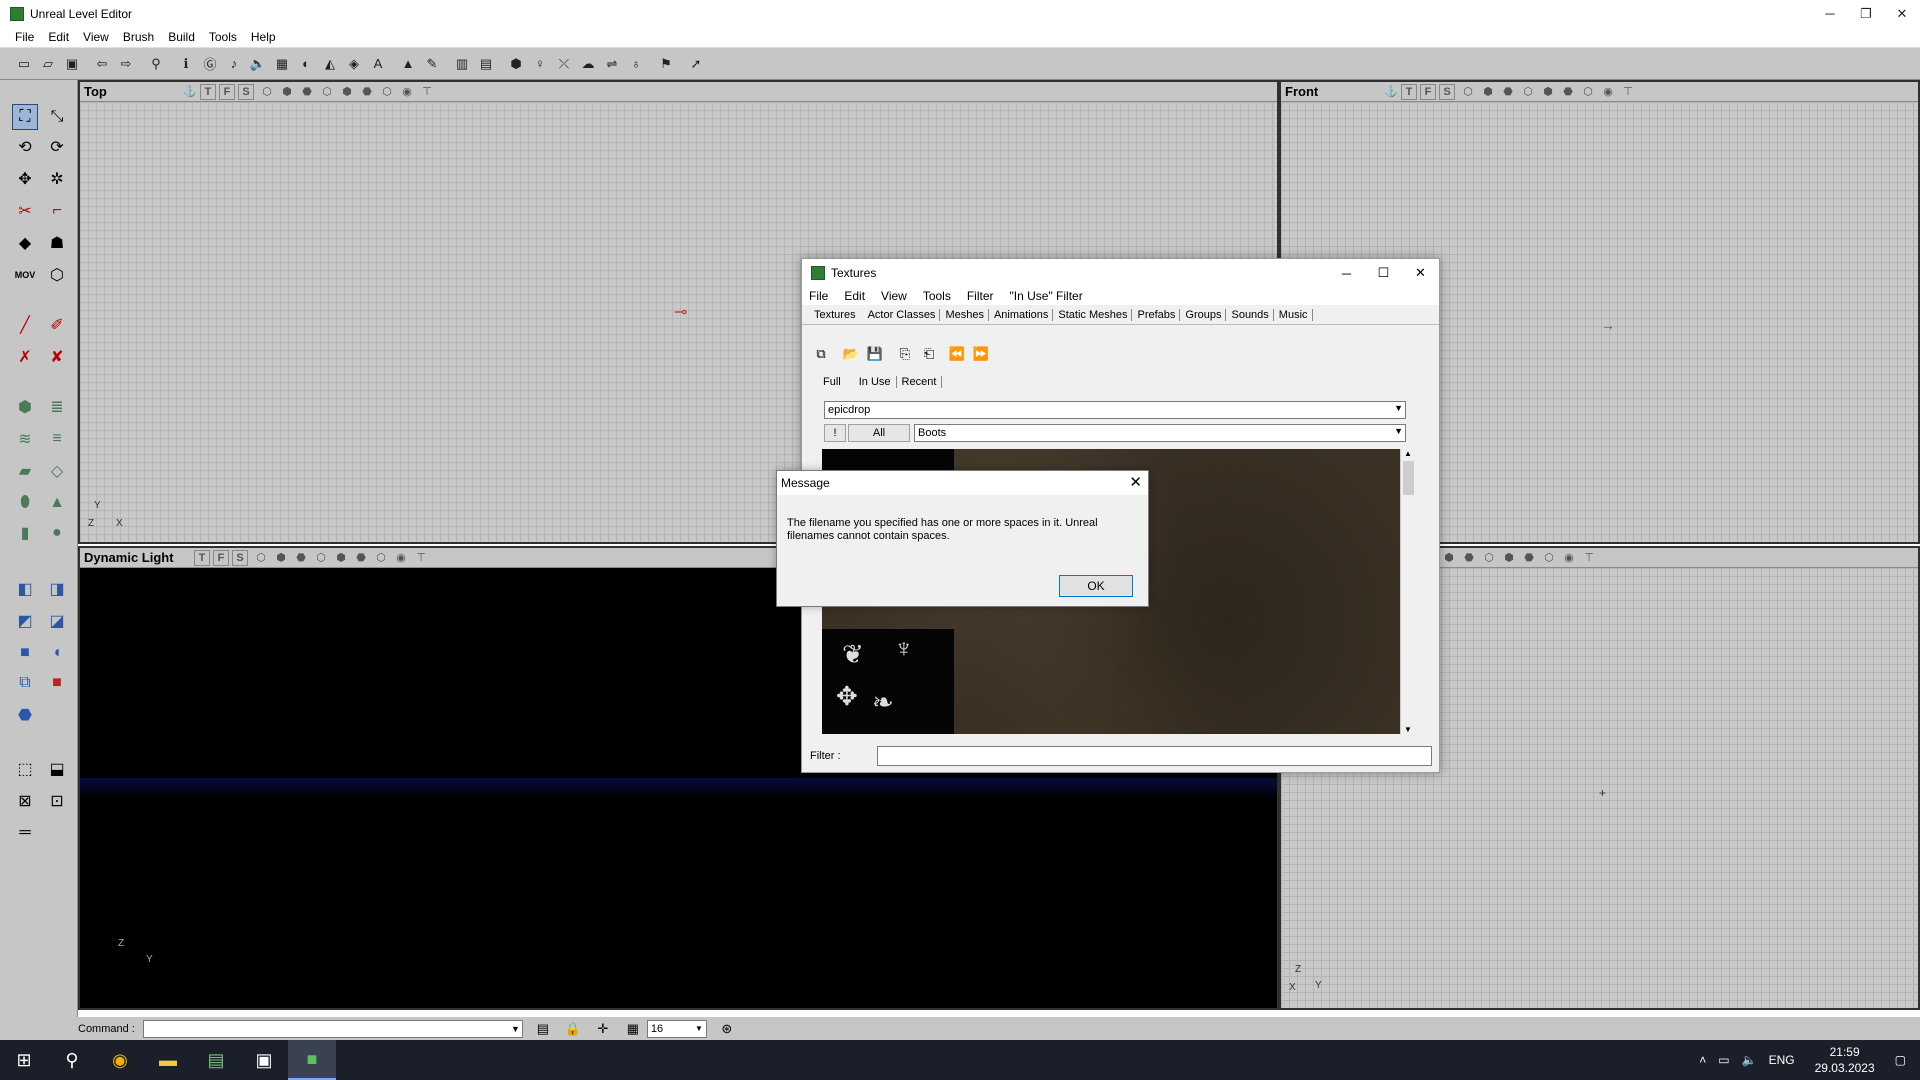 Image resolution: width=1920 pixels, height=1080 pixels. I want to click on sphere-brush-icon: ●, so click(57, 533).